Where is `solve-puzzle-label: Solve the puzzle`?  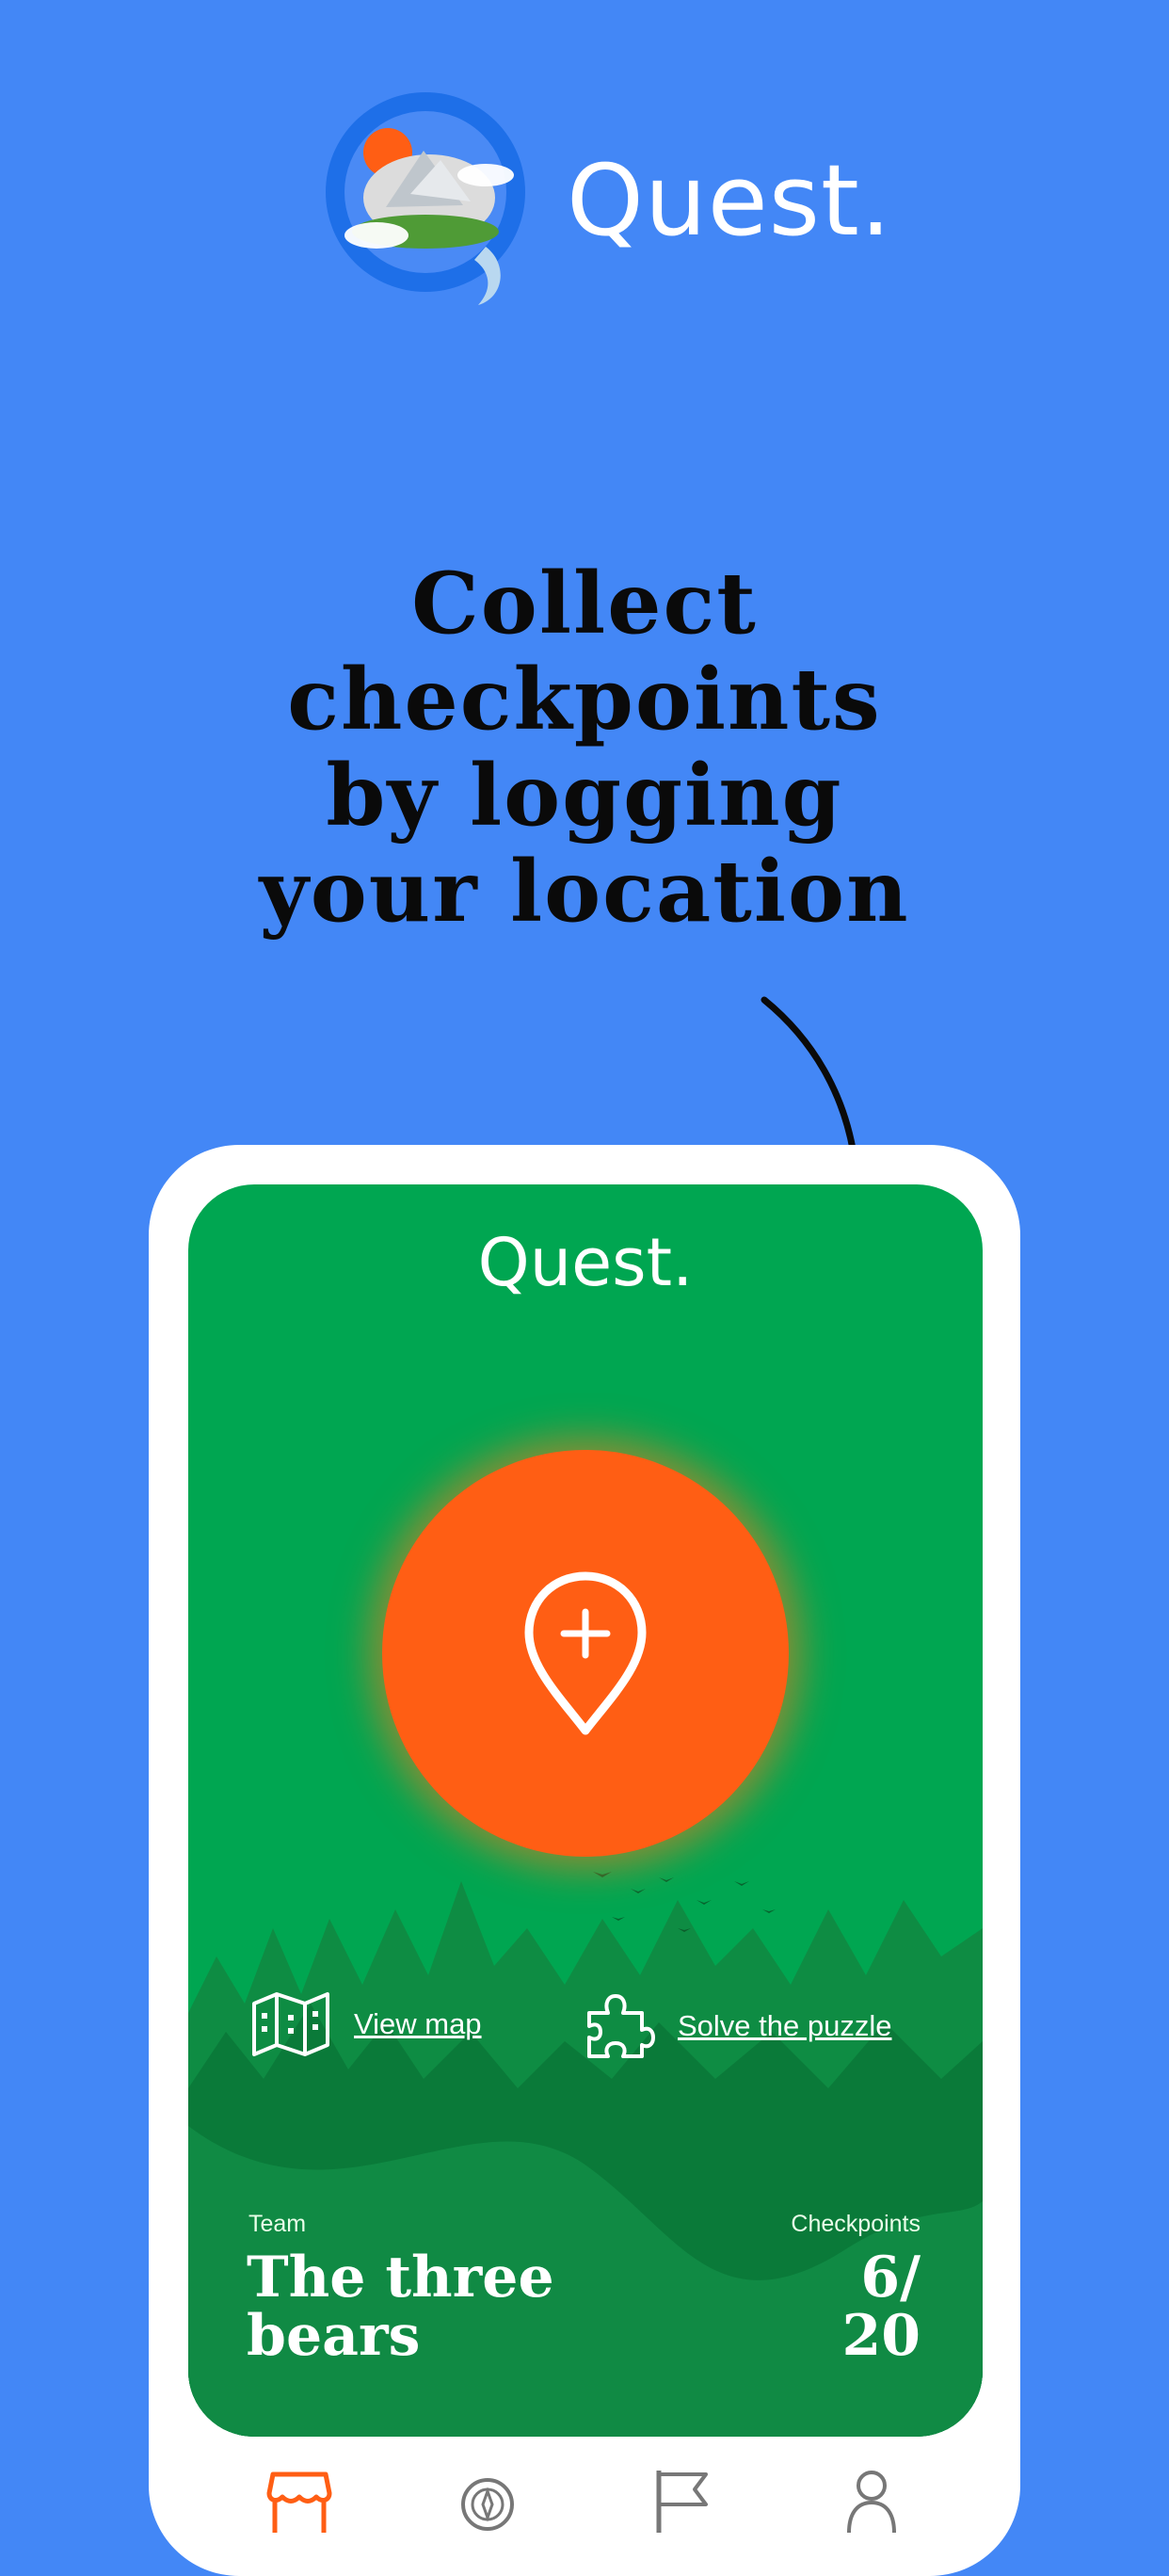 solve-puzzle-label: Solve the puzzle is located at coordinates (785, 2025).